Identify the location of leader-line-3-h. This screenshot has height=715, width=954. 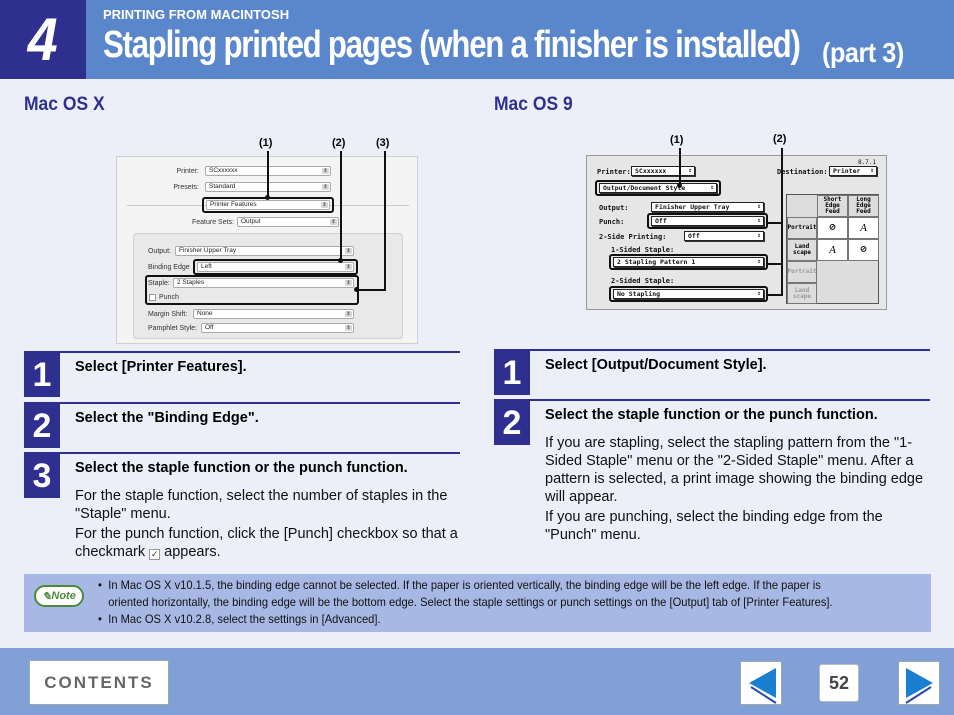
(371, 290).